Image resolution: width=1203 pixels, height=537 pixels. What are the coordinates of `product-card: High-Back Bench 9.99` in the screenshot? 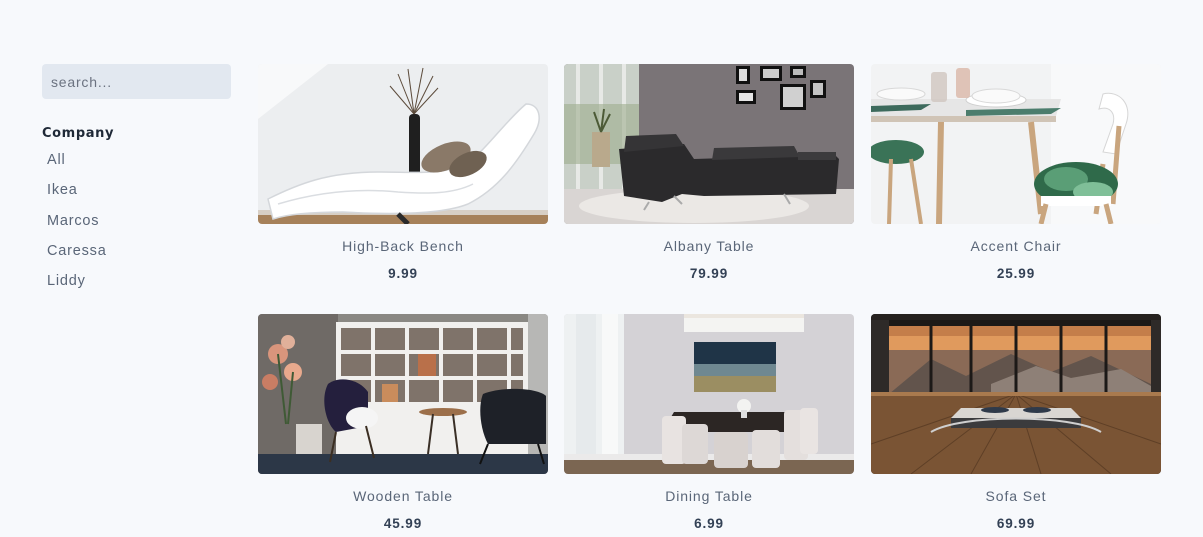 It's located at (403, 173).